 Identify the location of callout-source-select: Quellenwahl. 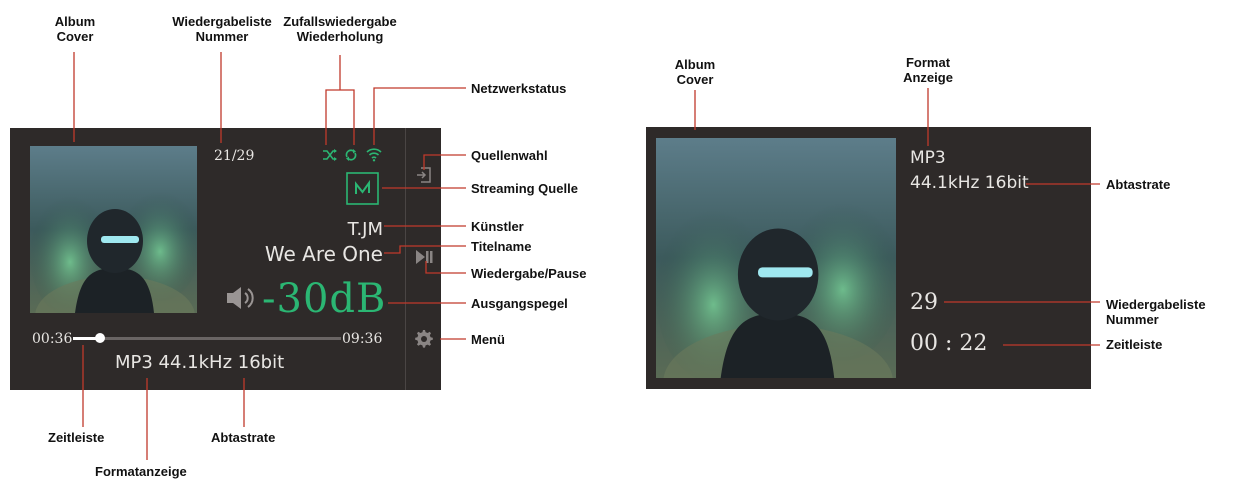
(509, 155).